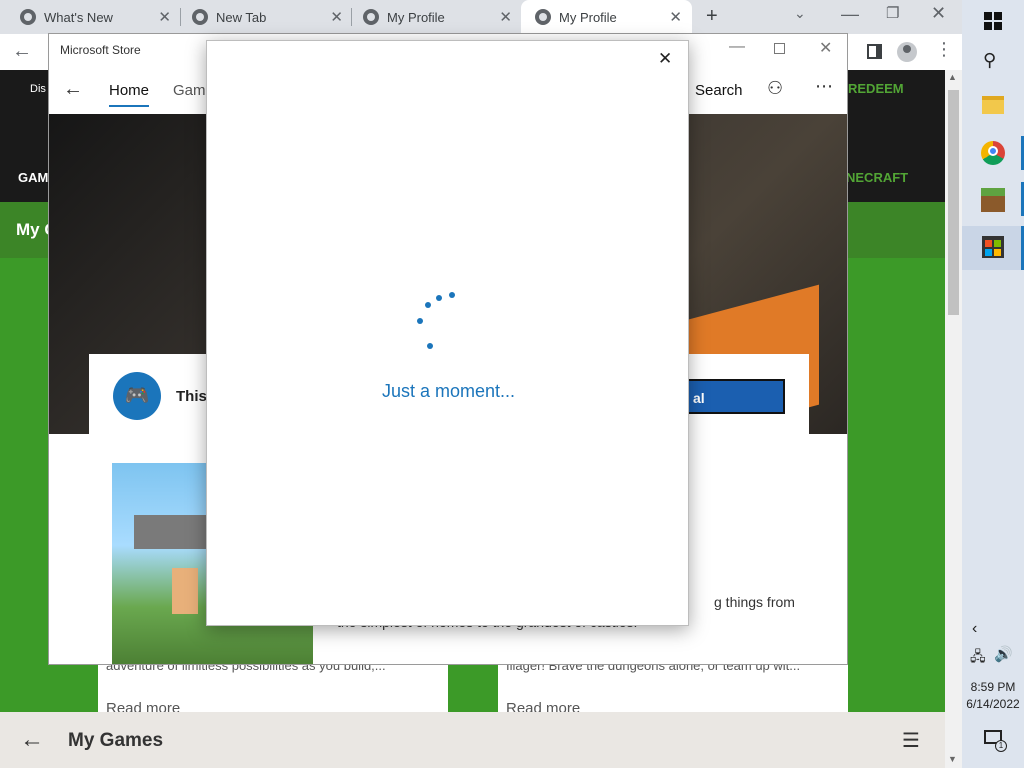  I want to click on scroll-up-icon: ▲, so click(952, 77).